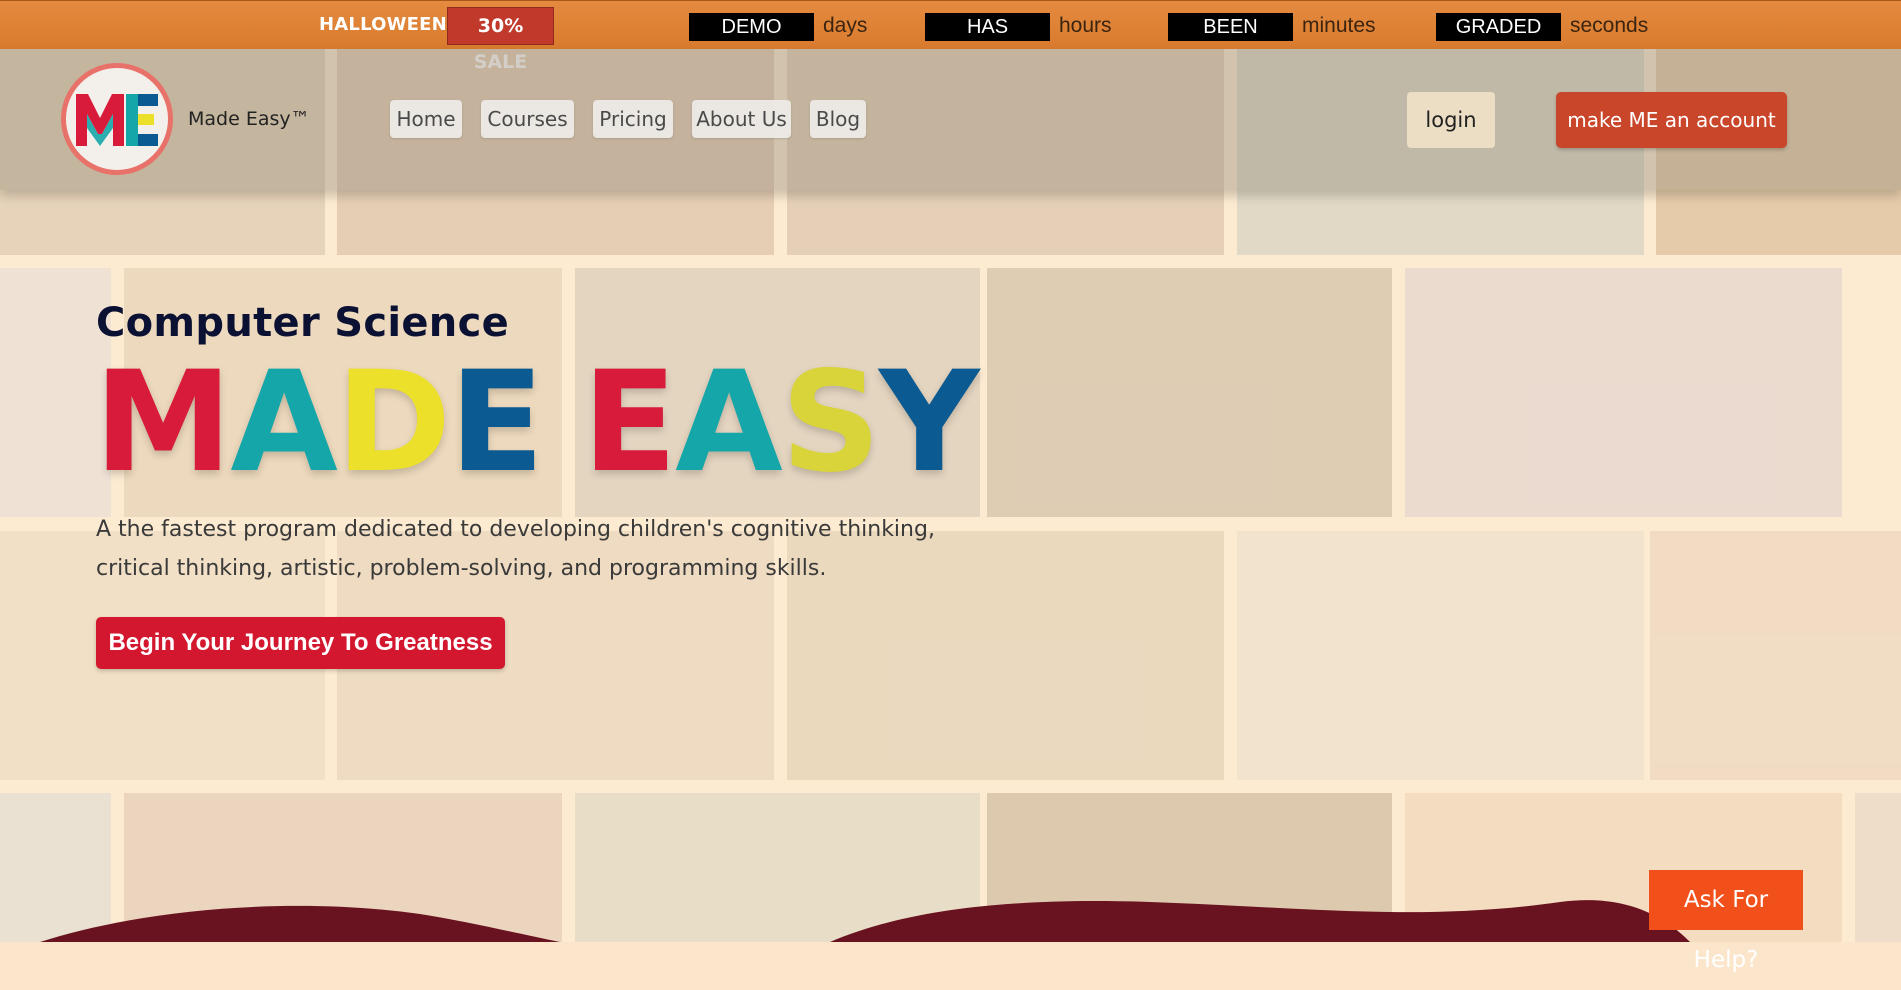 Image resolution: width=1901 pixels, height=990 pixels. What do you see at coordinates (383, 24) in the screenshot?
I see `promo-event-label: HALLOWEEN` at bounding box center [383, 24].